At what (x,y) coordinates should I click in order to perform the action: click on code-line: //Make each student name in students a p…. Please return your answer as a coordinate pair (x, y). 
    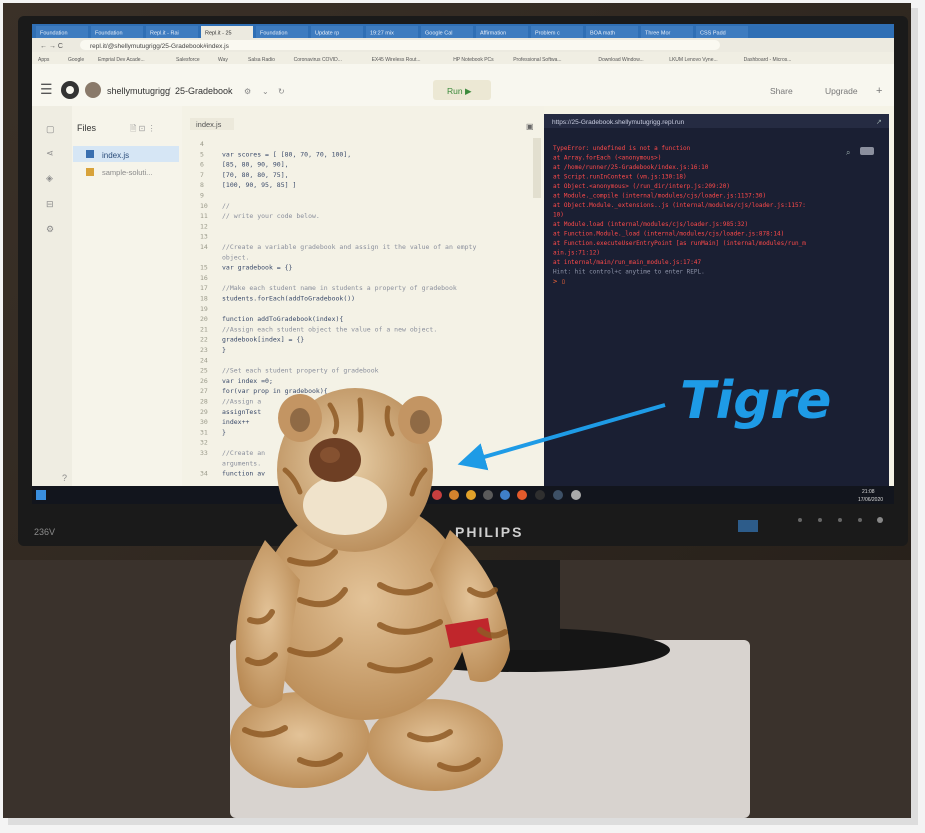
    Looking at the image, I should click on (339, 288).